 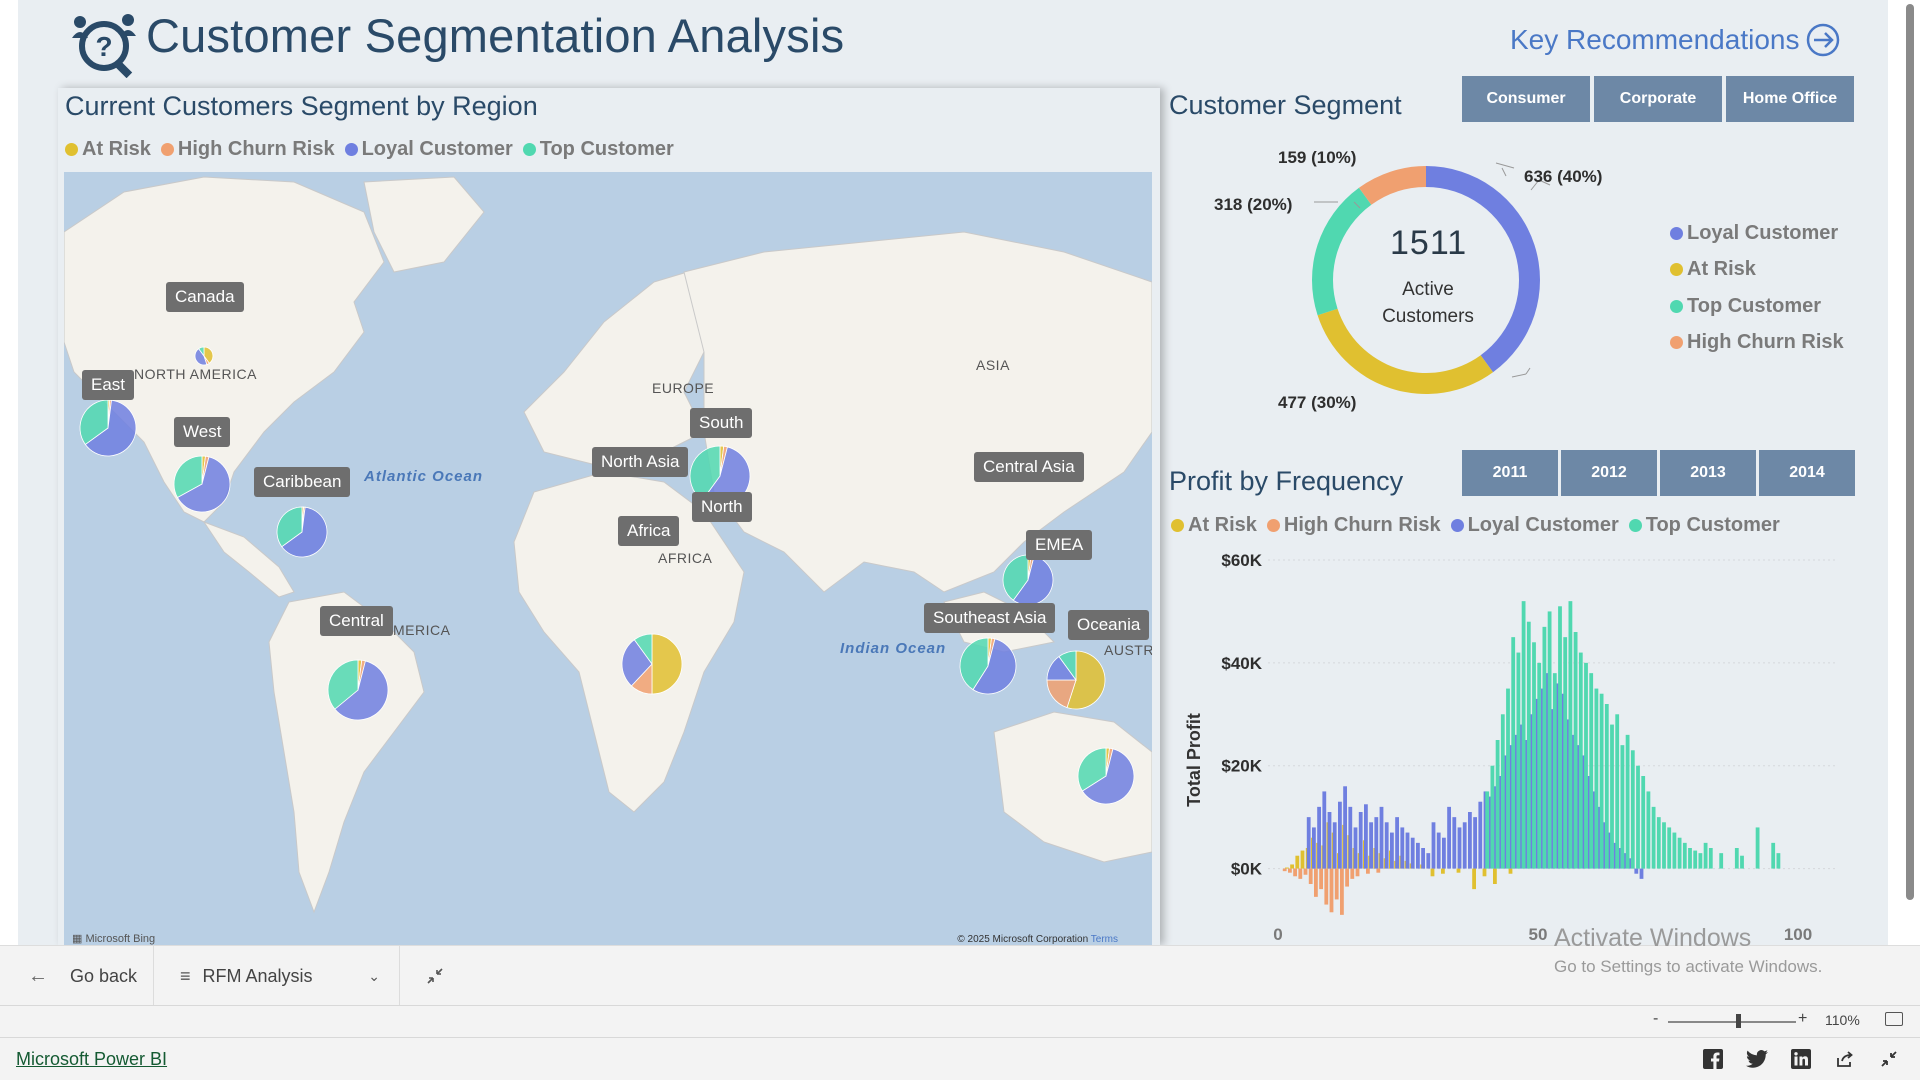 What do you see at coordinates (205, 297) in the screenshot?
I see `region-label-canada: Canada` at bounding box center [205, 297].